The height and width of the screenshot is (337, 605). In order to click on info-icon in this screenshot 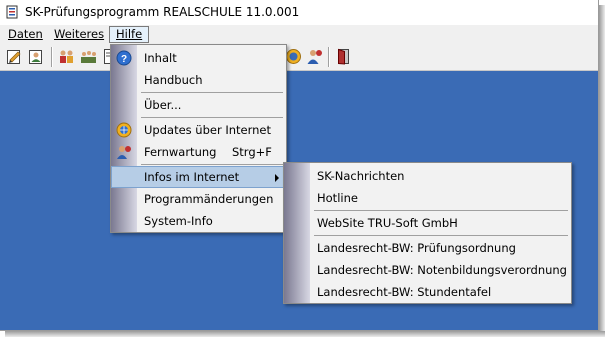, I will do `click(293, 56)`.